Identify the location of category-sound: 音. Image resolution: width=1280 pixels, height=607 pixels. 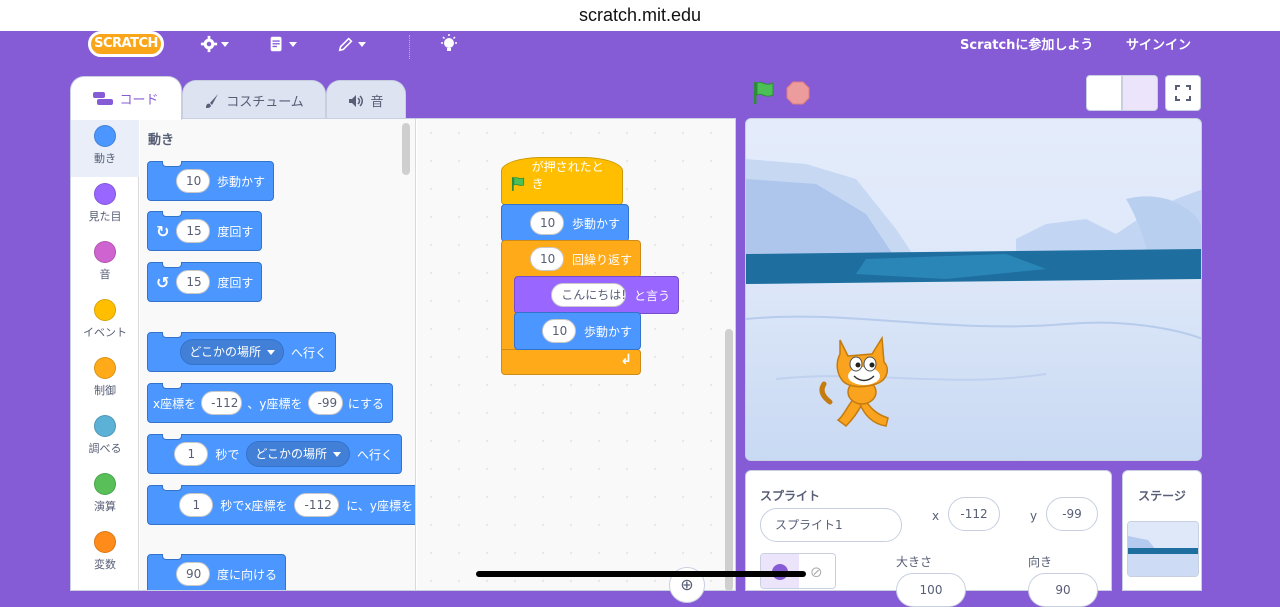
(105, 264).